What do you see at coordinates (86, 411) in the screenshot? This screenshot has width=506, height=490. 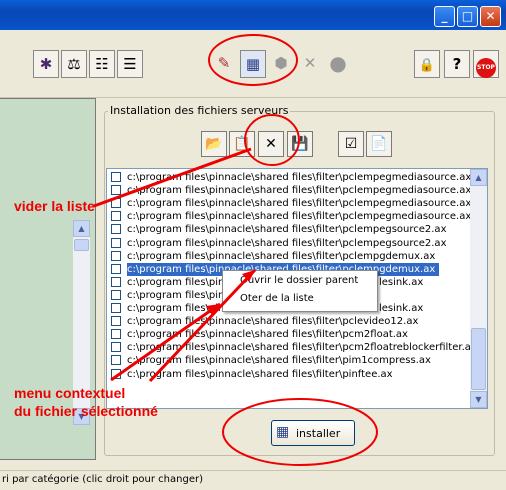 I see `annotation-context-menu-line2: du fichier sélectionné` at bounding box center [86, 411].